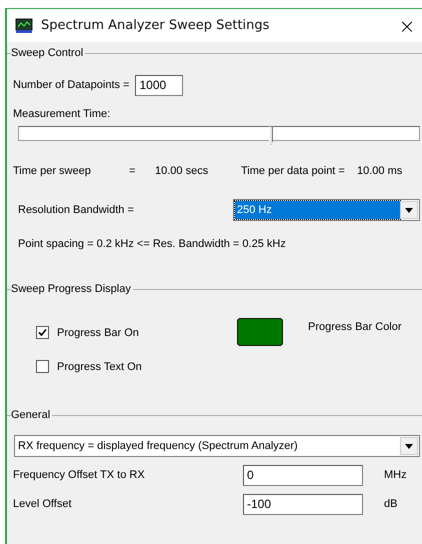 This screenshot has height=544, width=422. Describe the element at coordinates (293, 171) in the screenshot. I see `info-label: Time per data point =` at that location.